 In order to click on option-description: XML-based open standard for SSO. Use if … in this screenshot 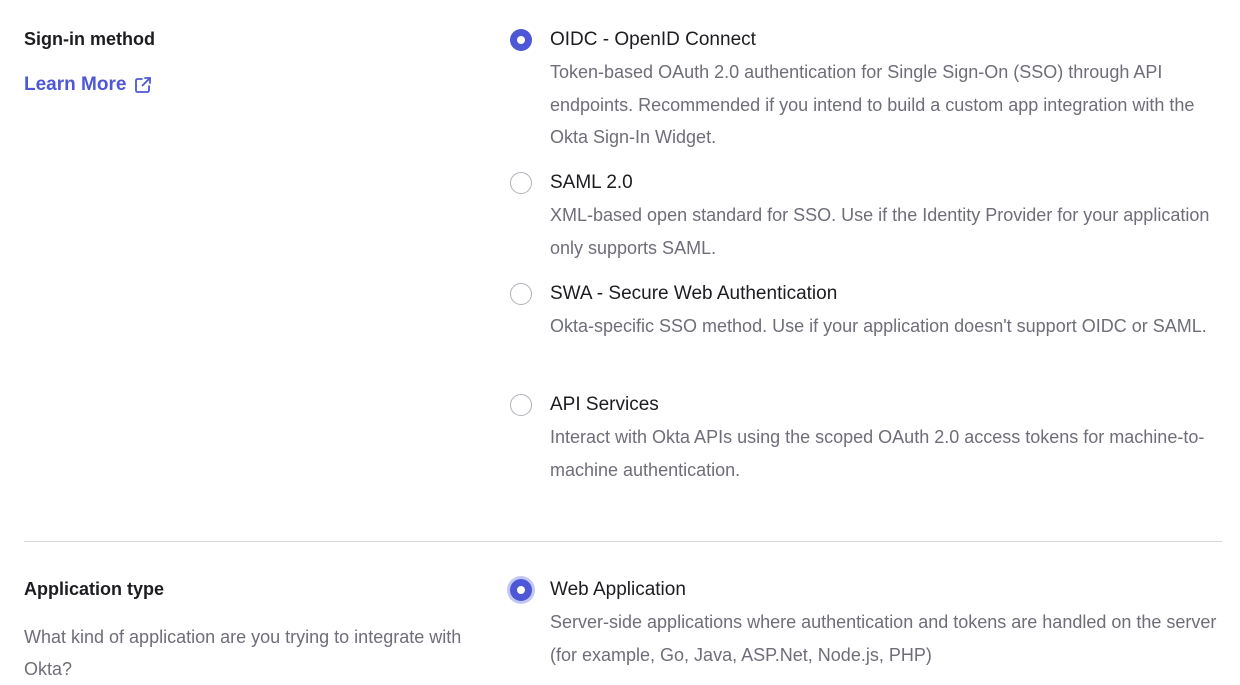, I will do `click(880, 231)`.